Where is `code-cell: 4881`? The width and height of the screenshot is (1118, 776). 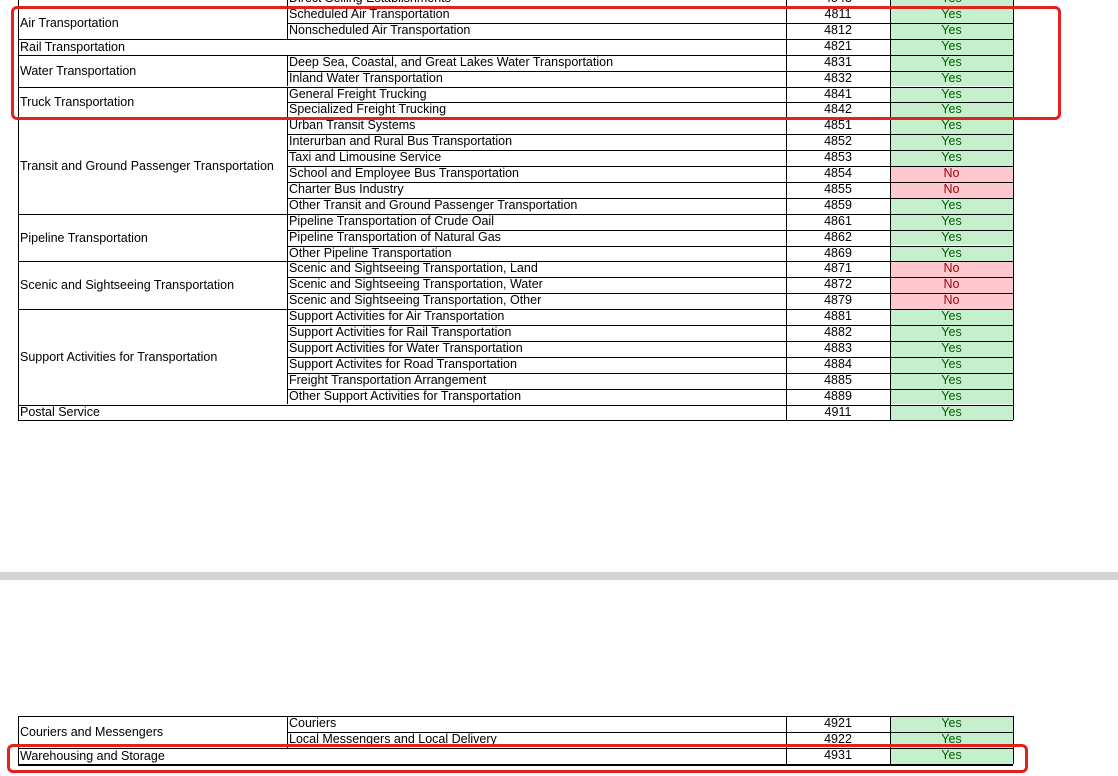 code-cell: 4881 is located at coordinates (838, 316).